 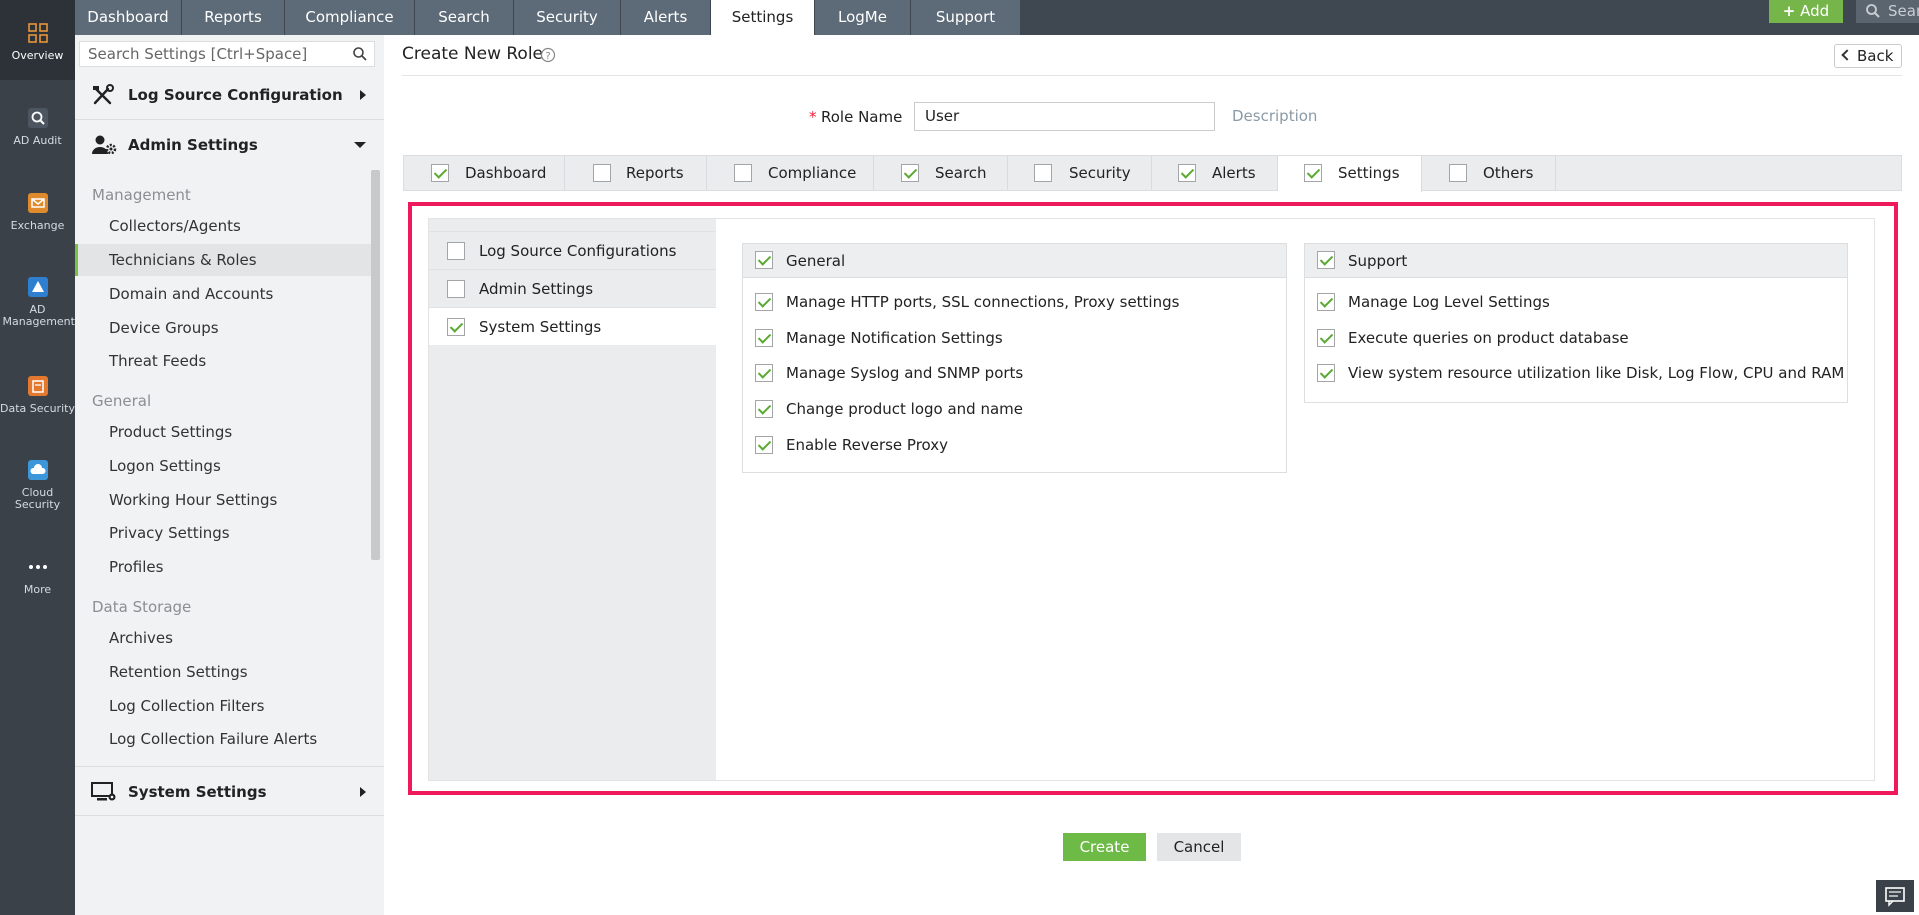 What do you see at coordinates (1199, 847) in the screenshot?
I see `cancel-button: Cancel` at bounding box center [1199, 847].